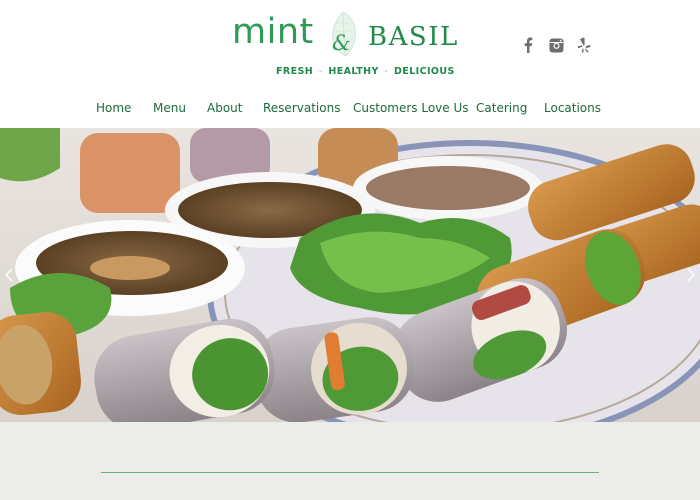 The width and height of the screenshot is (700, 500). Describe the element at coordinates (341, 43) in the screenshot. I see `logo-ampersand: &` at that location.